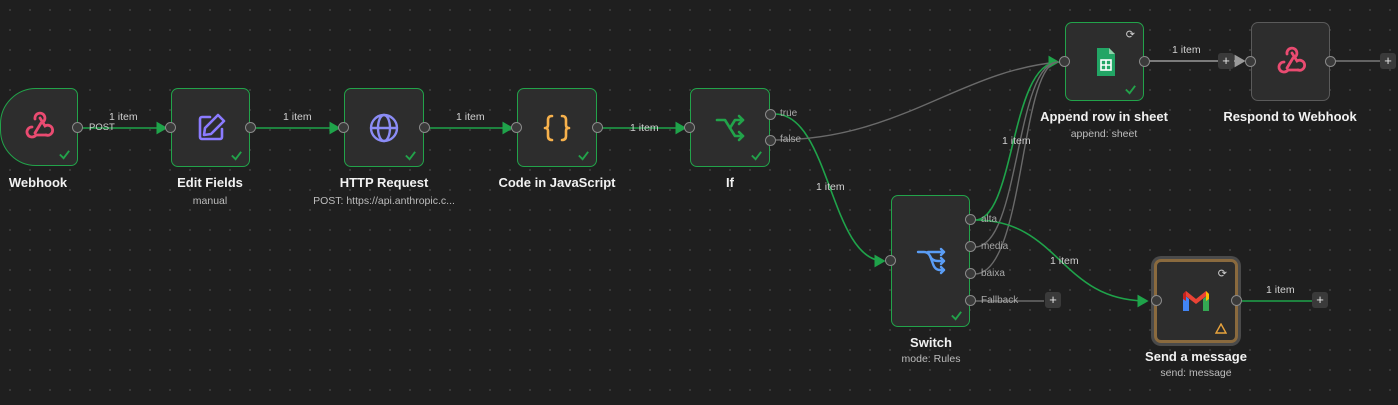 The image size is (1398, 405). What do you see at coordinates (1000, 300) in the screenshot?
I see `switch-output-fallback-label: Fallback` at bounding box center [1000, 300].